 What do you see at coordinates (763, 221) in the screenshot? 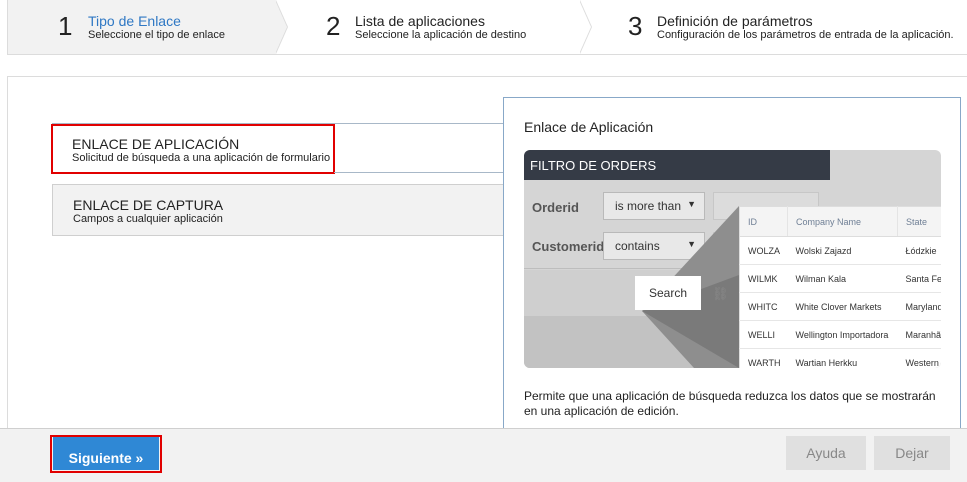
I see `table-header-cell: ID` at bounding box center [763, 221].